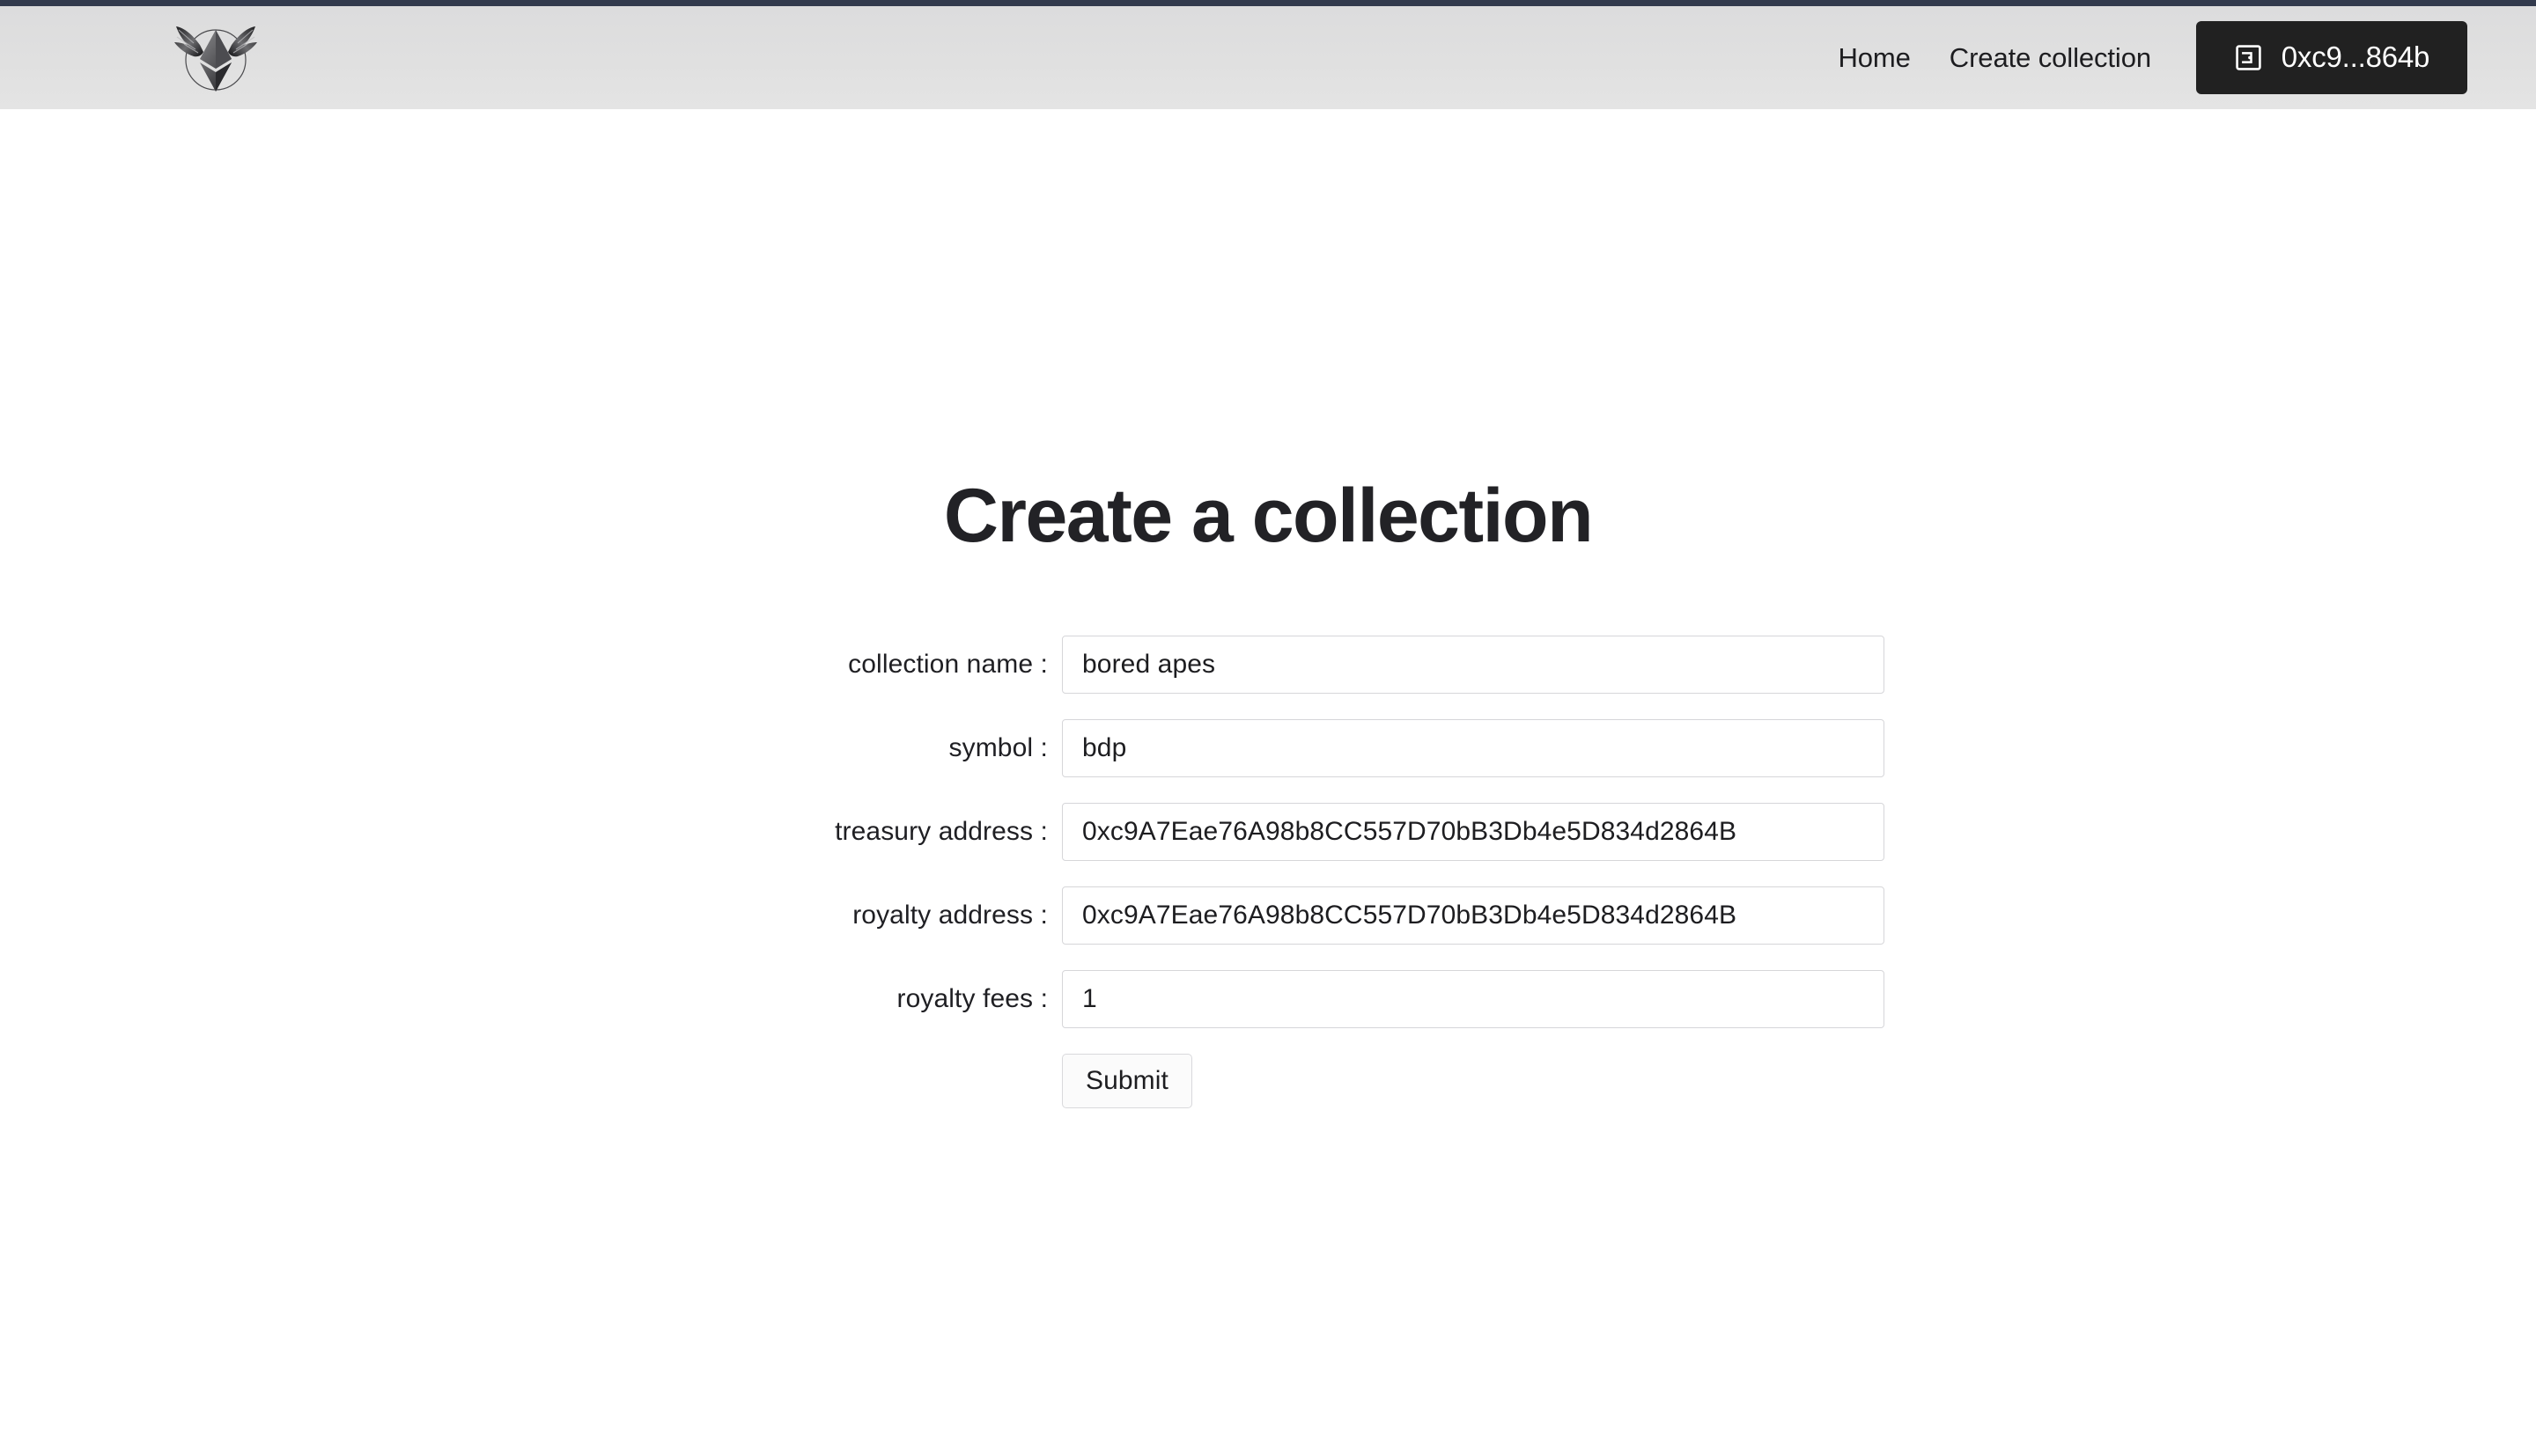 The height and width of the screenshot is (1456, 2536). Describe the element at coordinates (2248, 57) in the screenshot. I see `wallet-icon` at that location.